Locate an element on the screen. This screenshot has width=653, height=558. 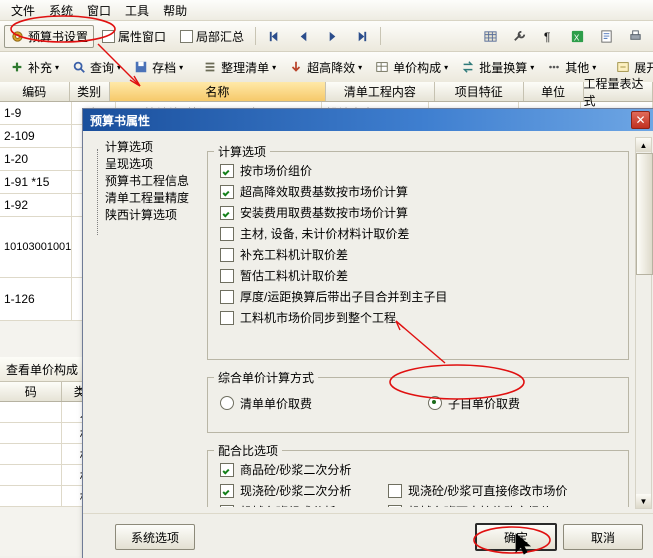
grid-header-row: 编码 类别 名称 清单工程内容 项目特征 单位 工程量表达式 is located at coordinates (326, 92).